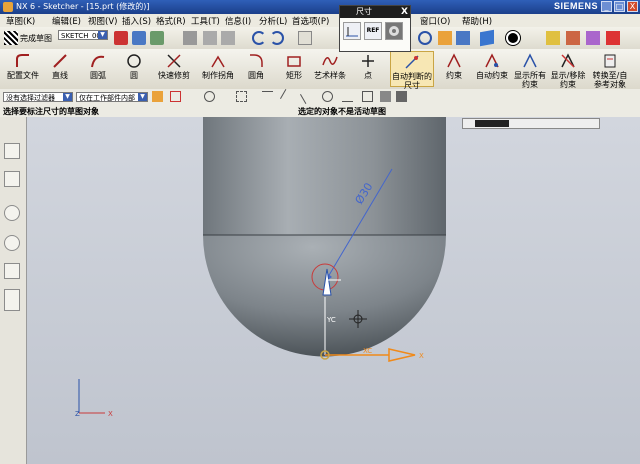 This screenshot has width=640, height=464. I want to click on undo-icon, so click(259, 38).